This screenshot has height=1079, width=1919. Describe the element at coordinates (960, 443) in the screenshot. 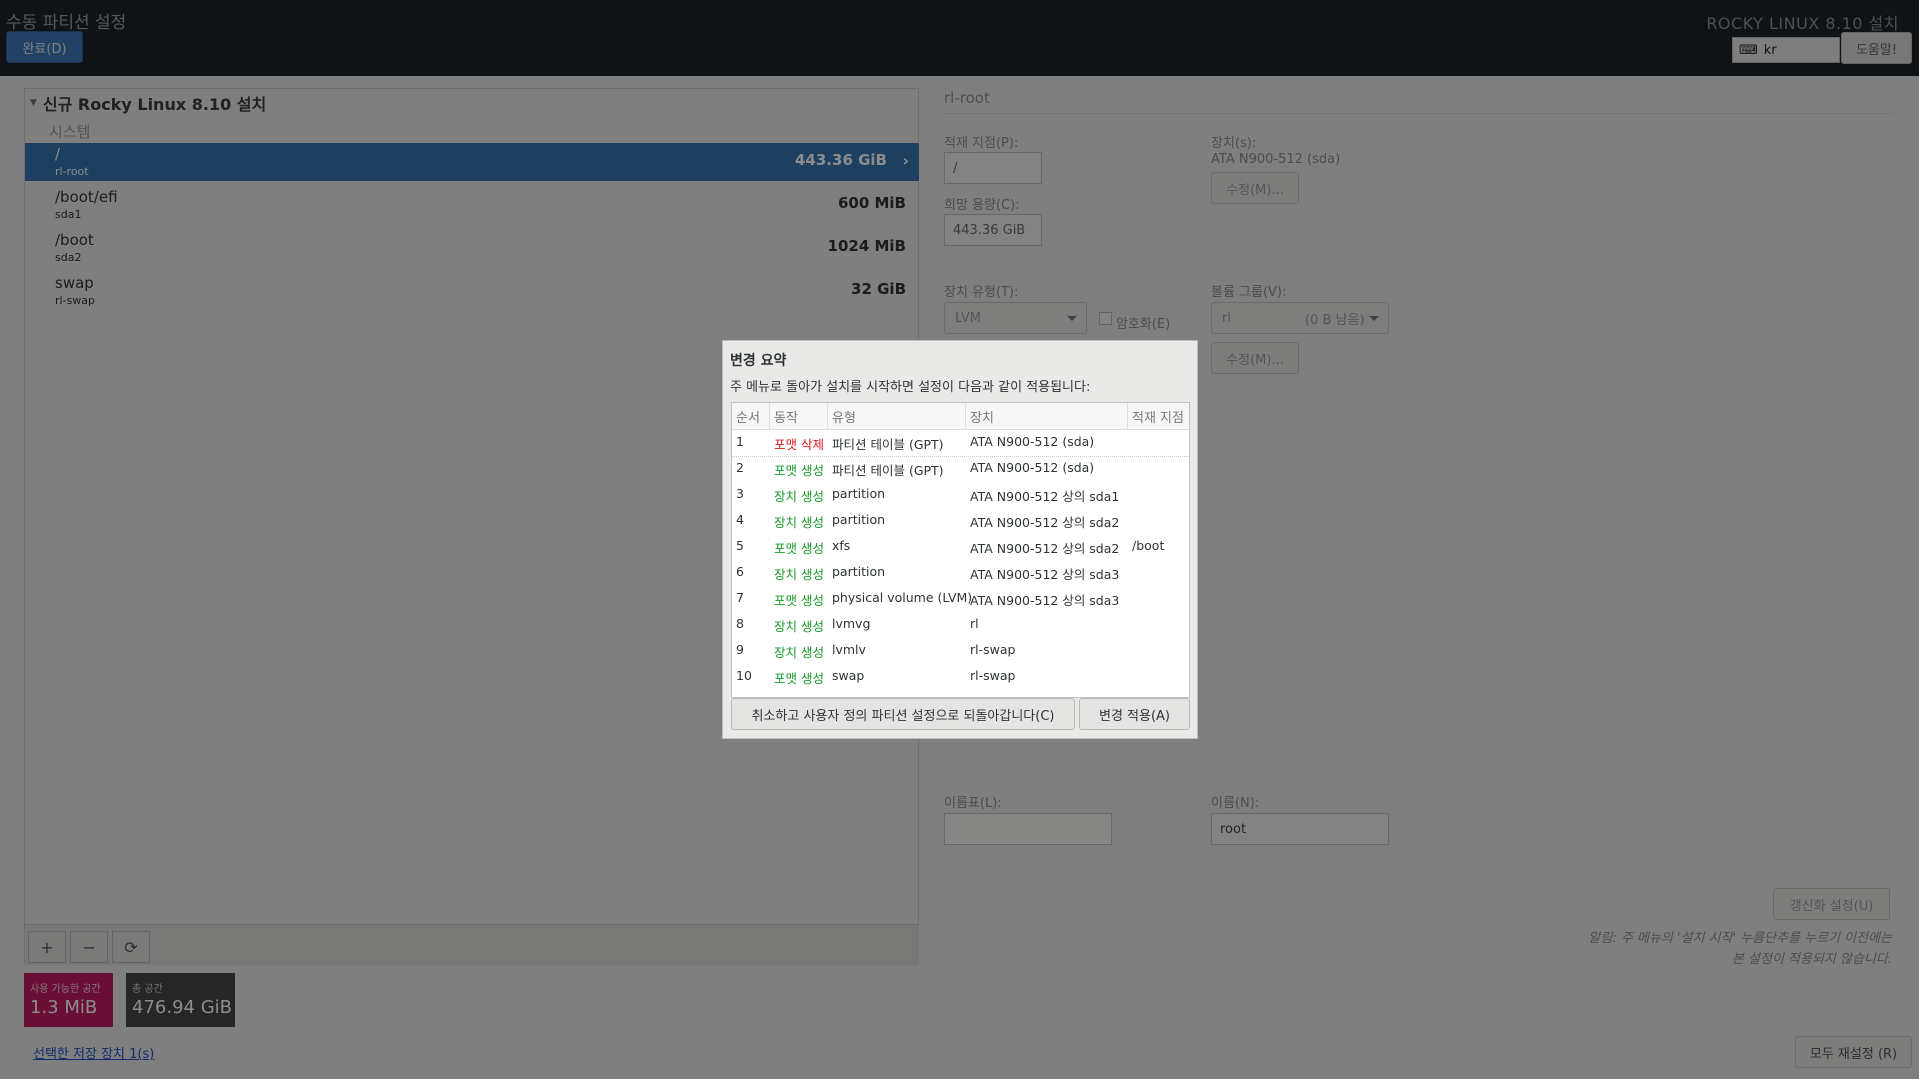

I see `table-row: 1 포맷 삭제 파티션 테이블 (GPT) ATA N900-512 (sda)` at that location.